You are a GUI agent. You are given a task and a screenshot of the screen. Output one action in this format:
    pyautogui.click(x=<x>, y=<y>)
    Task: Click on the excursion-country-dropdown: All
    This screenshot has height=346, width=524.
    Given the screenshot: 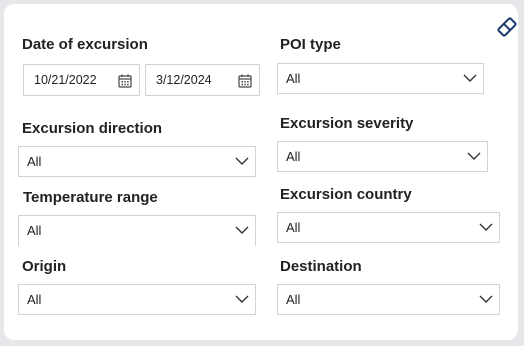 What is the action you would take?
    pyautogui.click(x=388, y=227)
    